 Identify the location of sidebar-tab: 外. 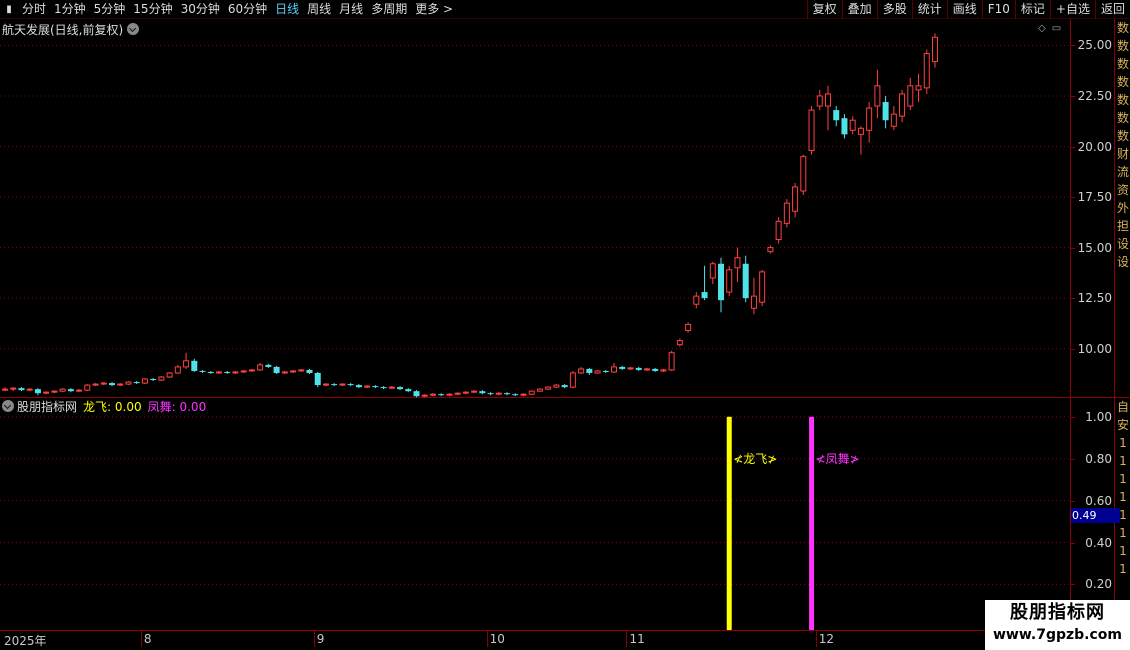
(1122, 208).